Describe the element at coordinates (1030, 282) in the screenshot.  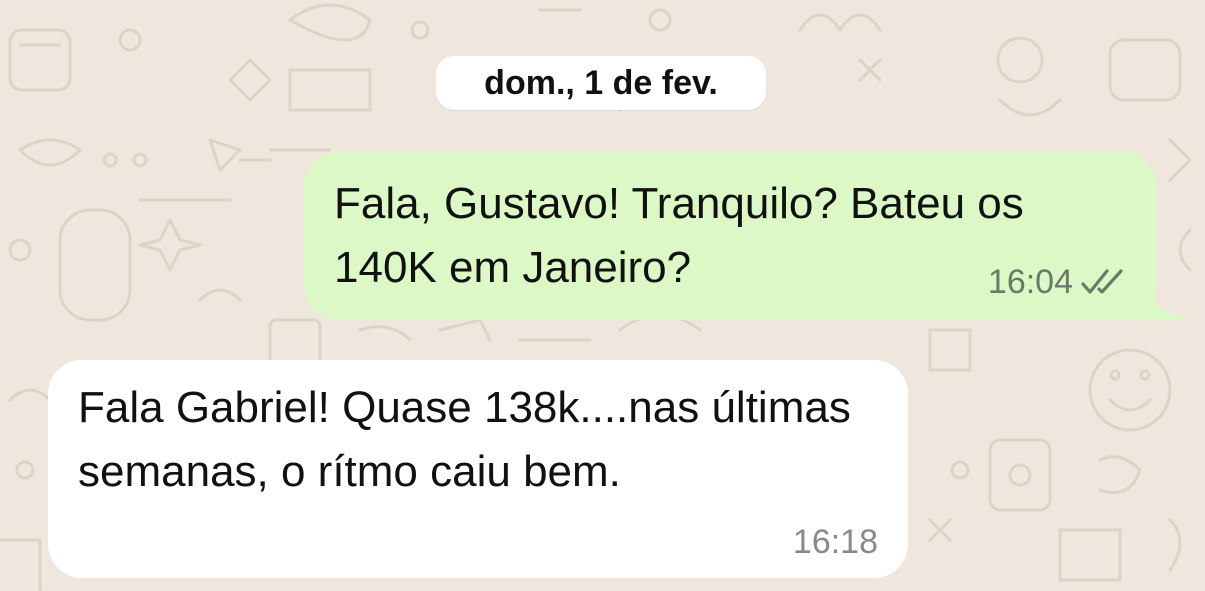
I see `message-time: 16:04` at that location.